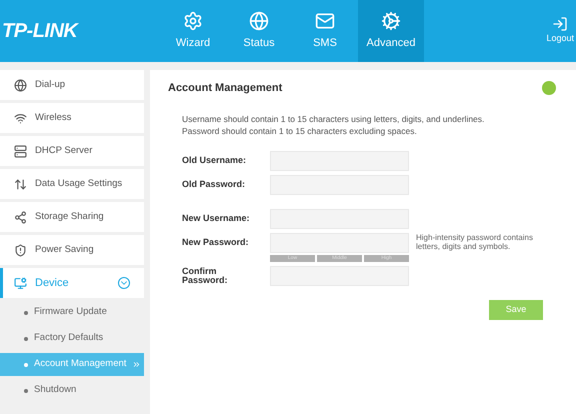  I want to click on nav-tab: Wizard, so click(193, 31).